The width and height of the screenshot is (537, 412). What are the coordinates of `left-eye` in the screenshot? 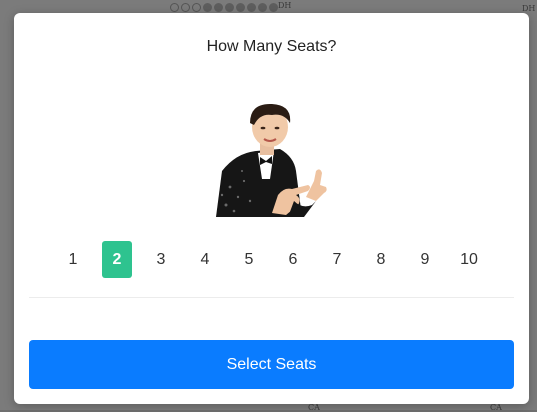 It's located at (263, 128).